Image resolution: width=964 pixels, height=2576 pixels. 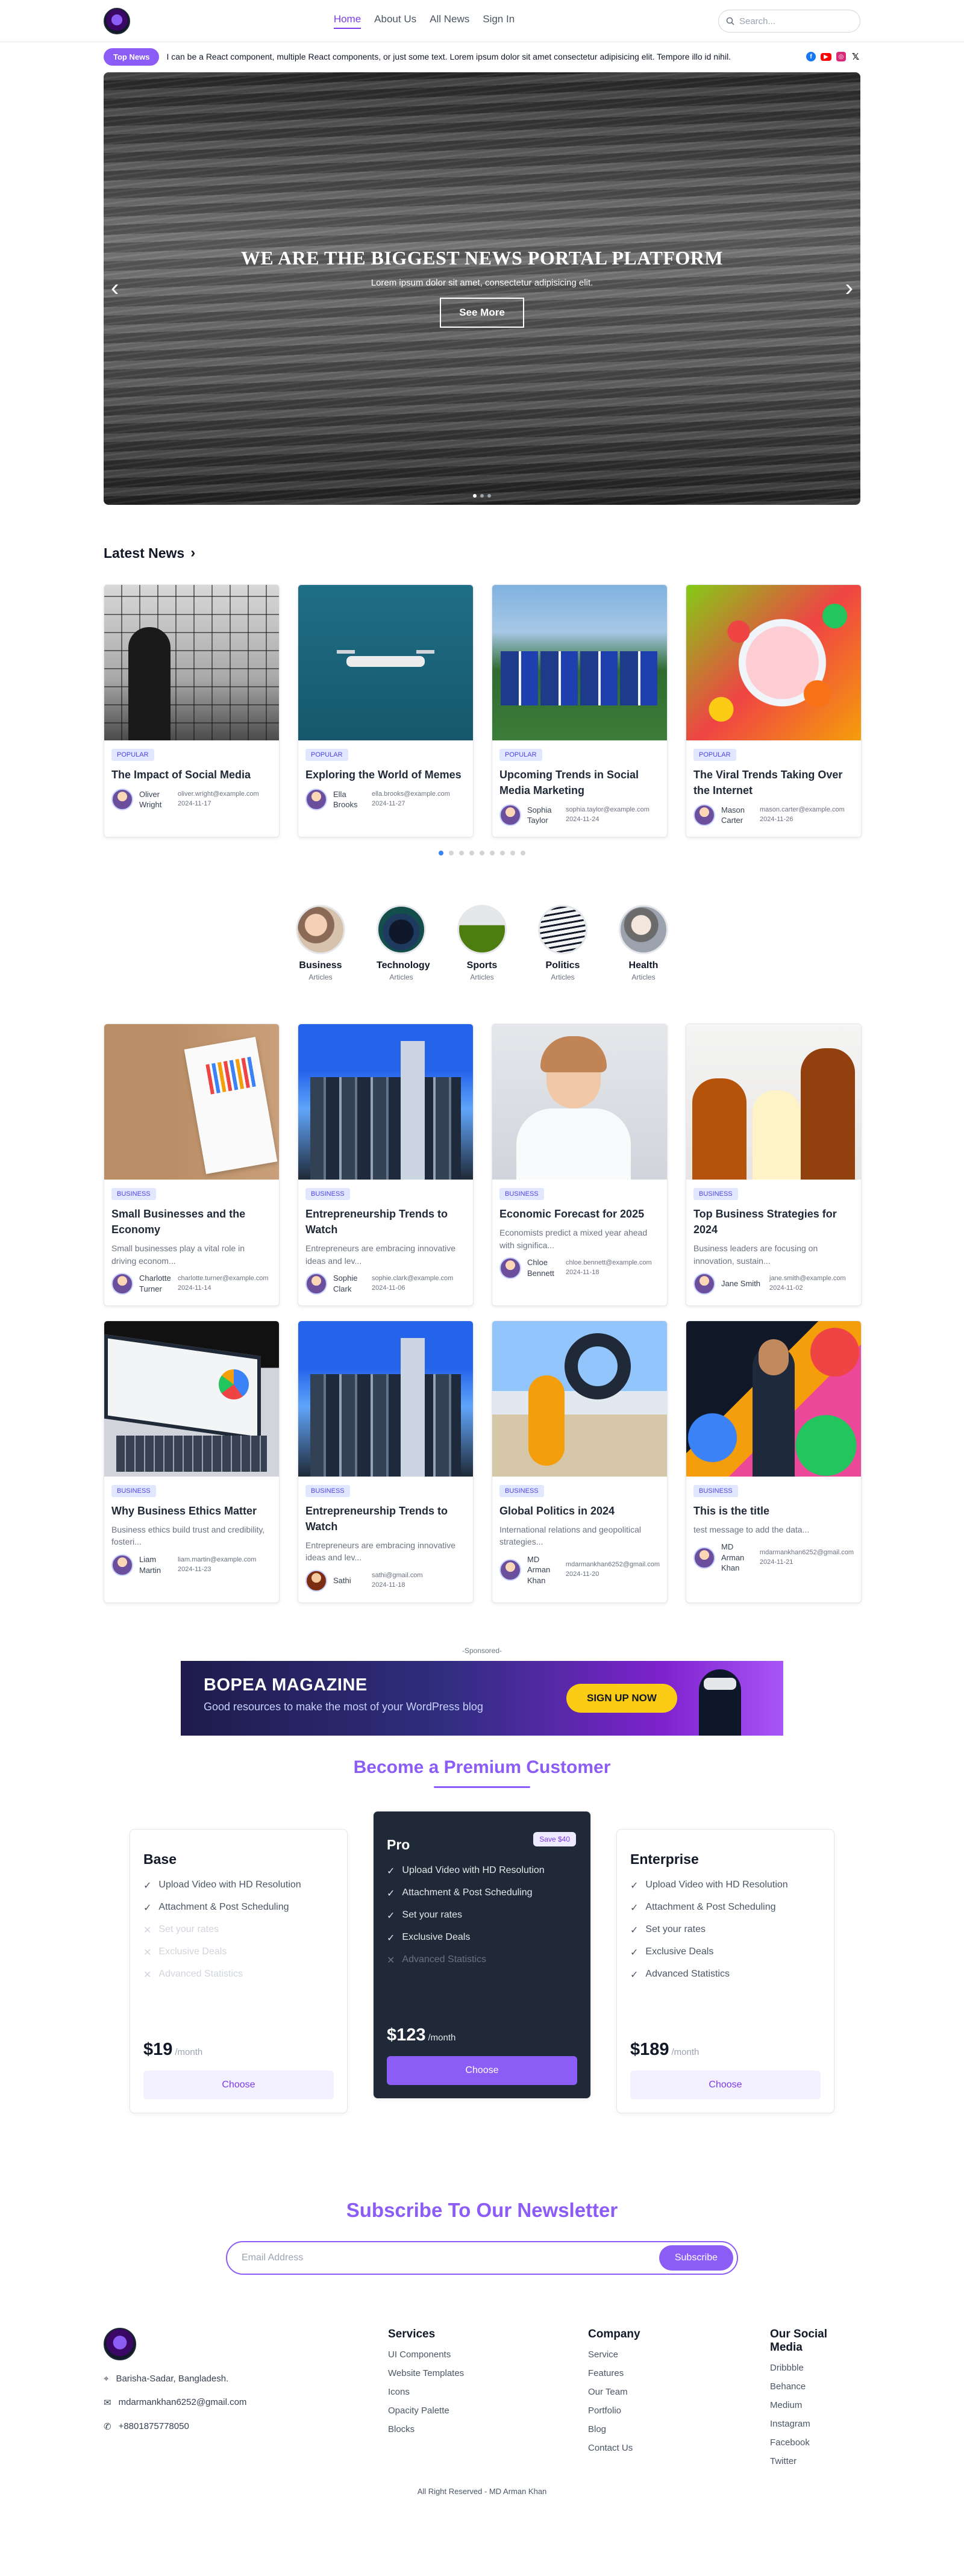 What do you see at coordinates (826, 57) in the screenshot?
I see `youtube-icon: ▶` at bounding box center [826, 57].